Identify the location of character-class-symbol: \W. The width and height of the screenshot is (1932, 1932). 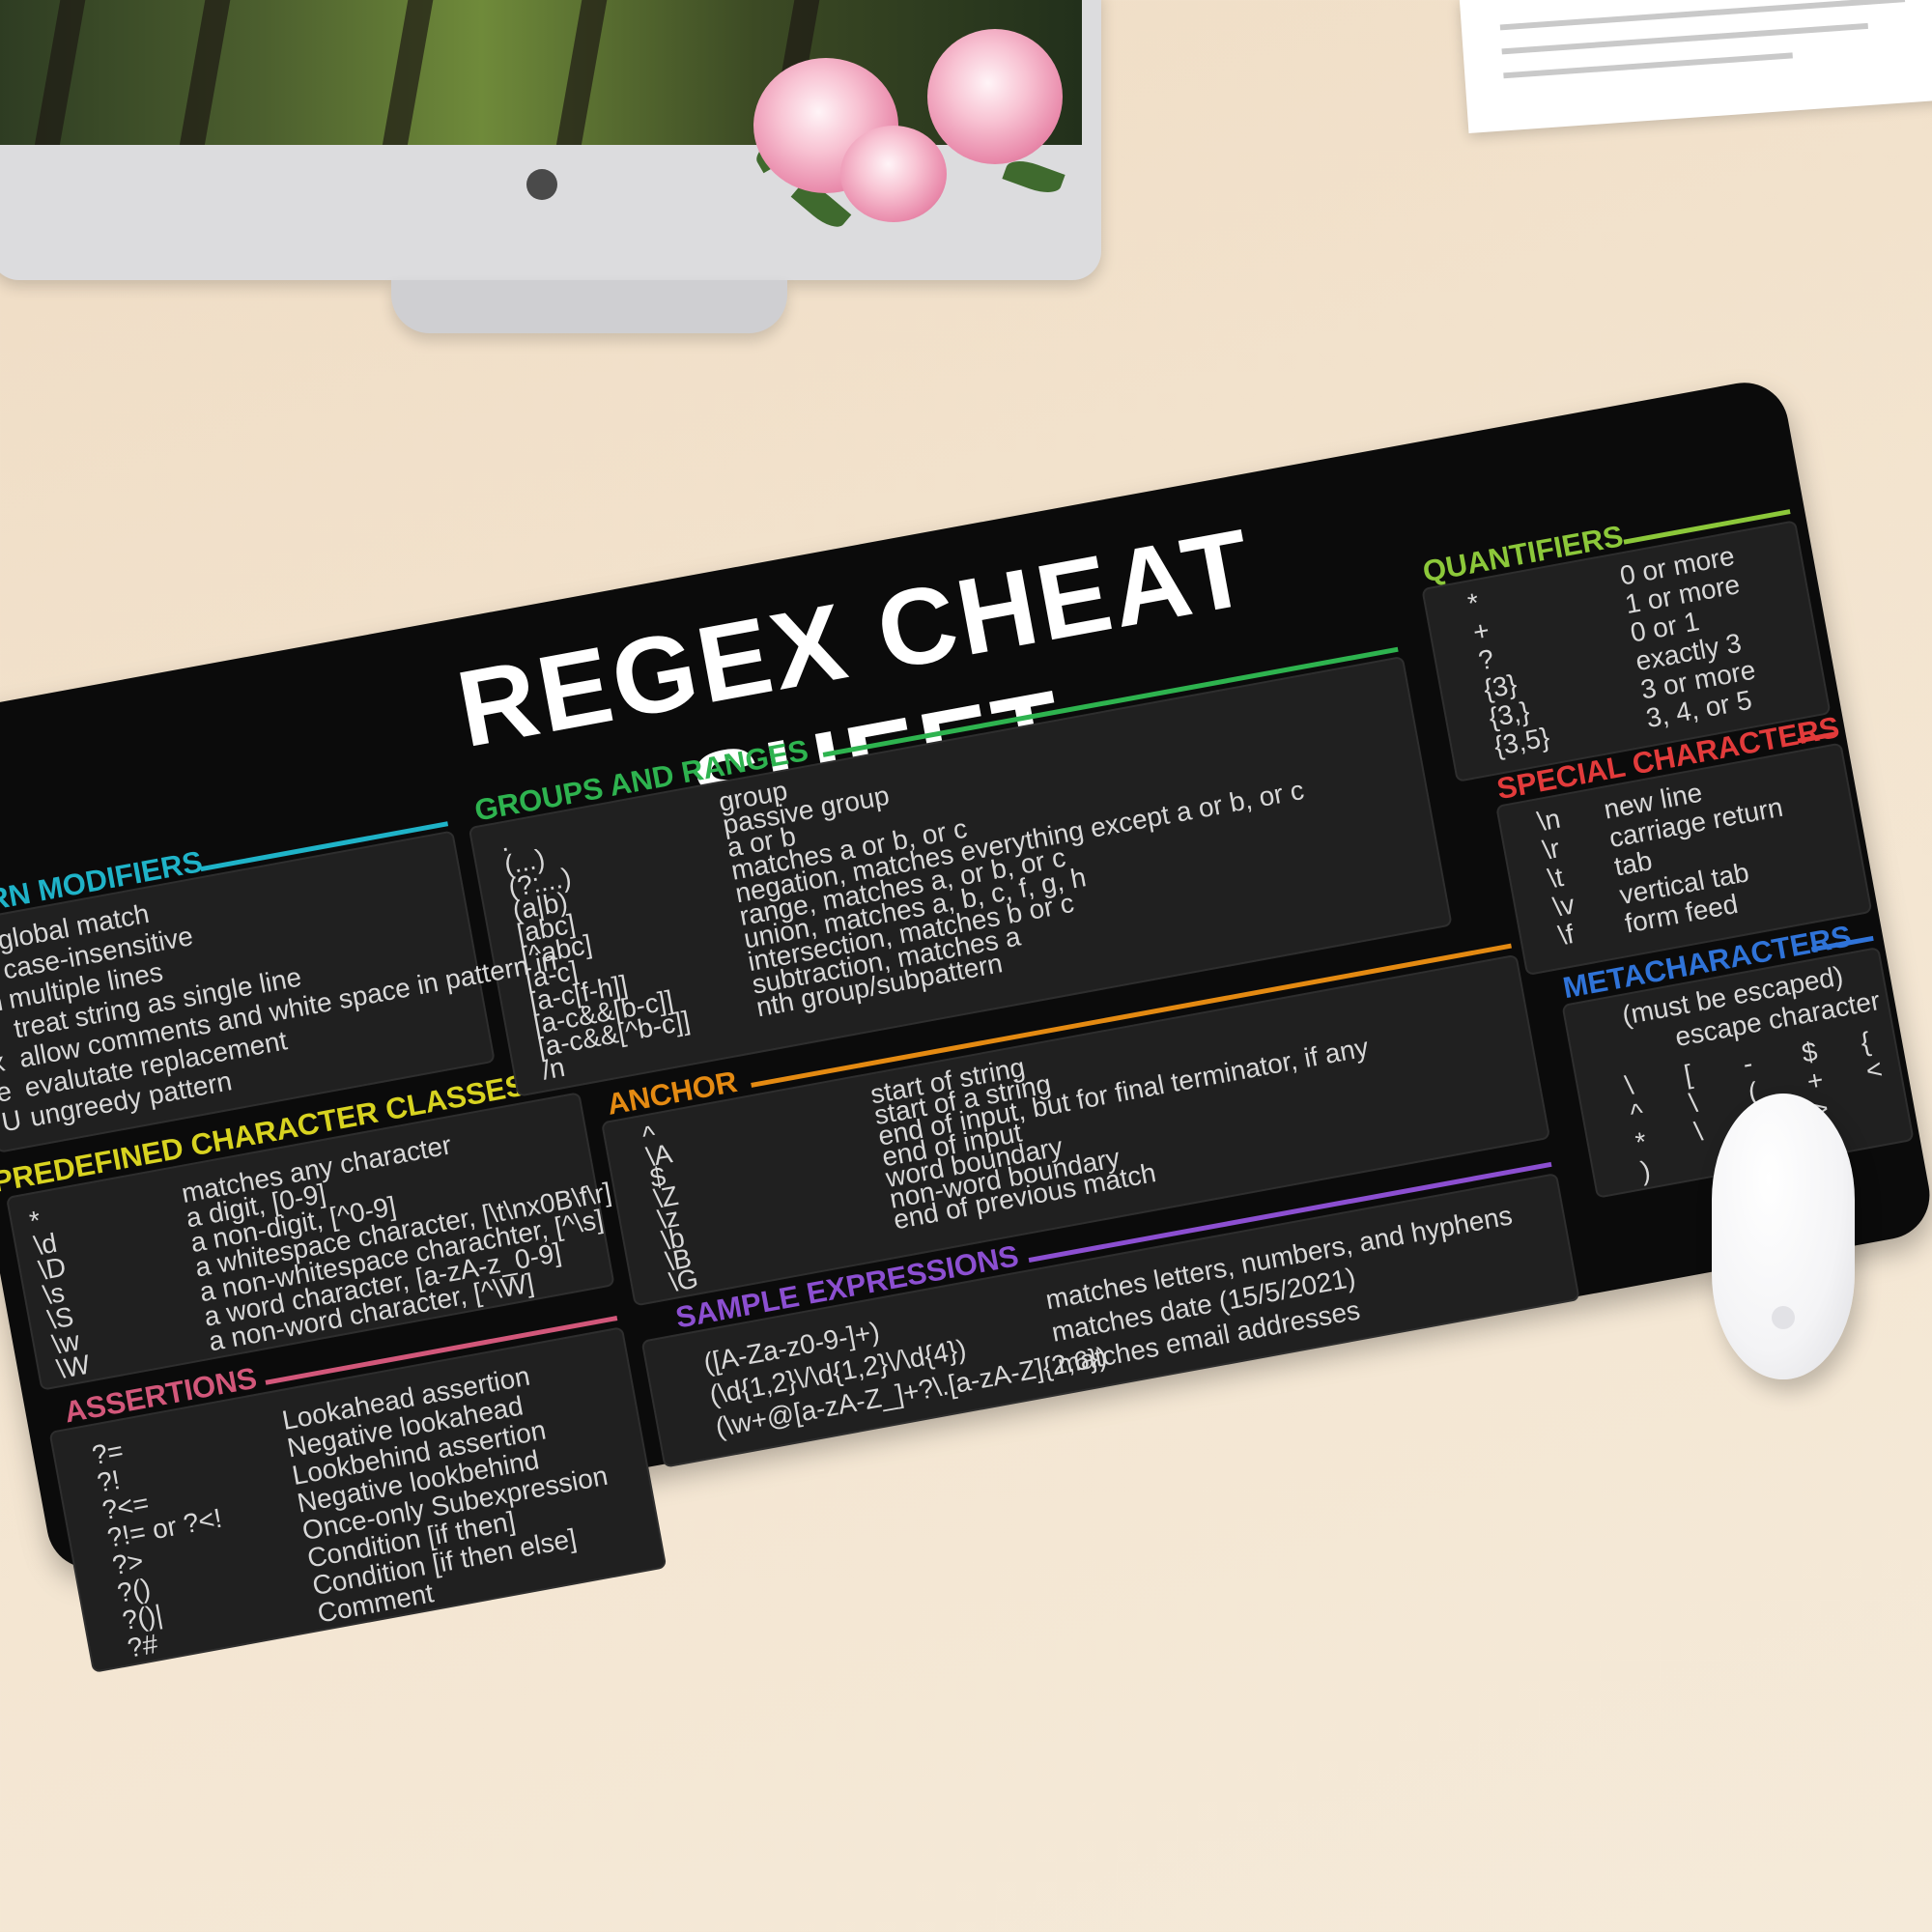
(73, 1367).